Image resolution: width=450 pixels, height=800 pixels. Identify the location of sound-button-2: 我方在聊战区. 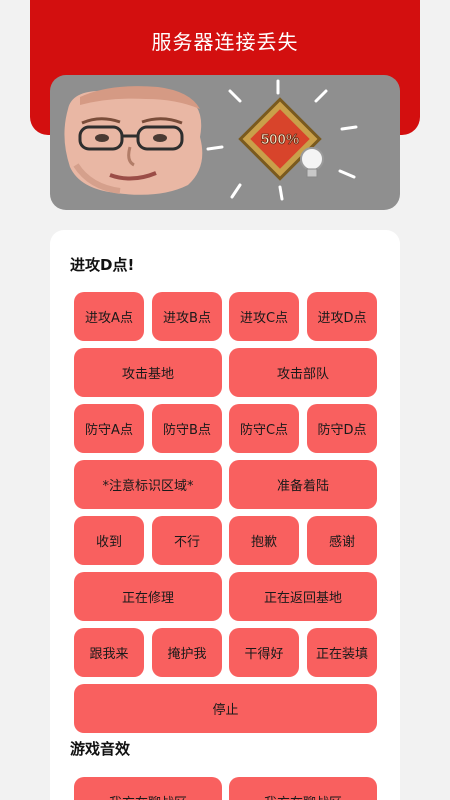
(303, 788).